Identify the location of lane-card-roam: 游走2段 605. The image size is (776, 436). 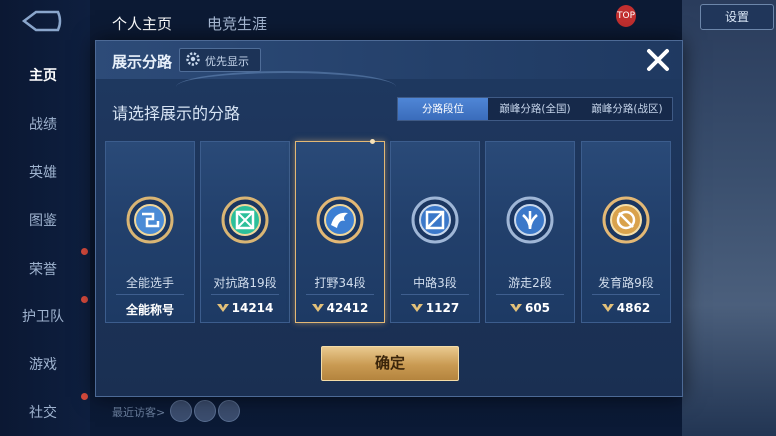
(530, 232).